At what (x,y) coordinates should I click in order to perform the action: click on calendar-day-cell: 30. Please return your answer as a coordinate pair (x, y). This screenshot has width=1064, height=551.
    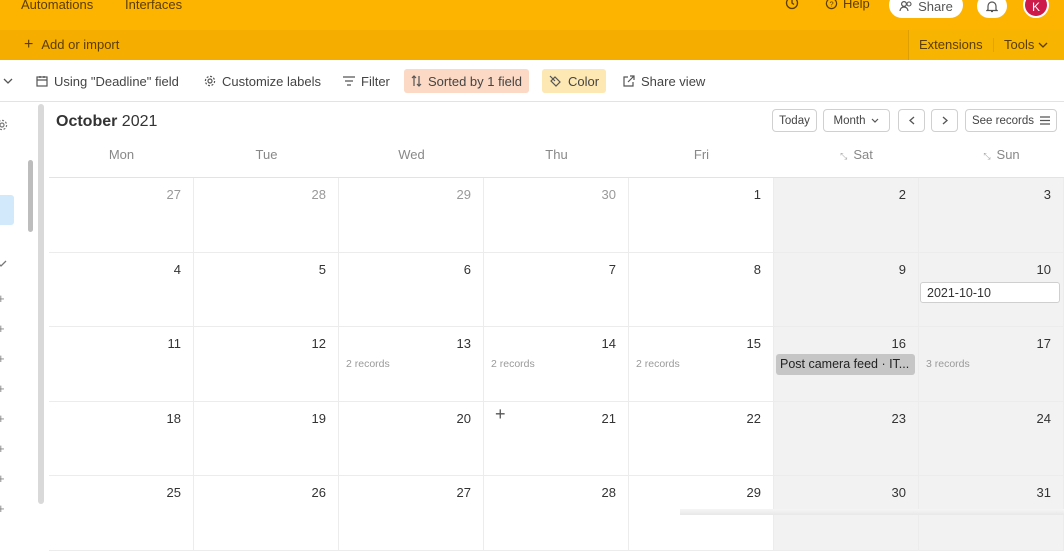
    Looking at the image, I should click on (556, 215).